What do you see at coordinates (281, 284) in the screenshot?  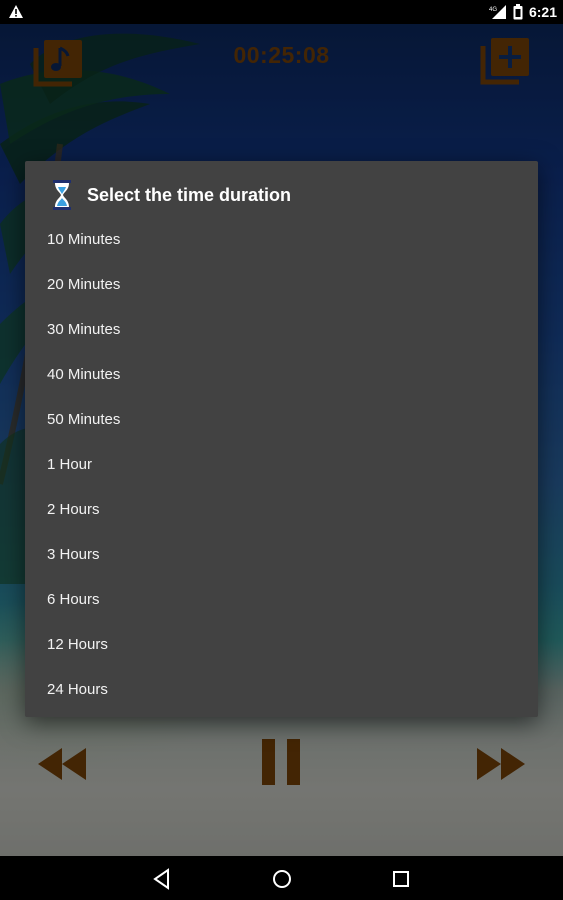 I see `option-20-minutes: 20 Minutes` at bounding box center [281, 284].